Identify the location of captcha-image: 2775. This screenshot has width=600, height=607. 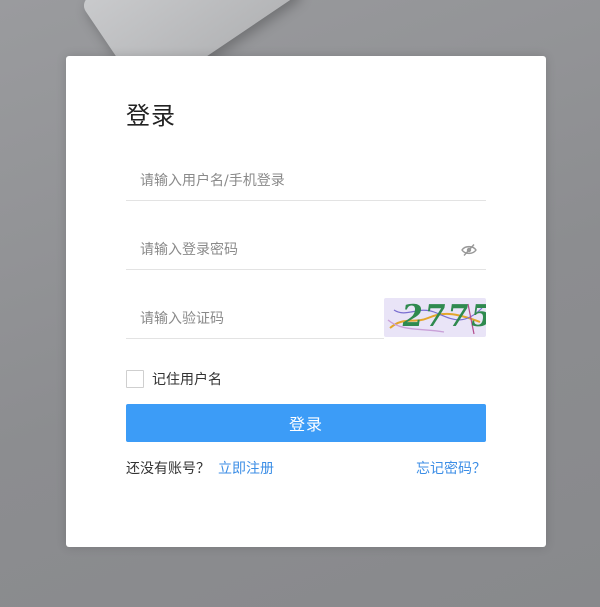
(435, 317).